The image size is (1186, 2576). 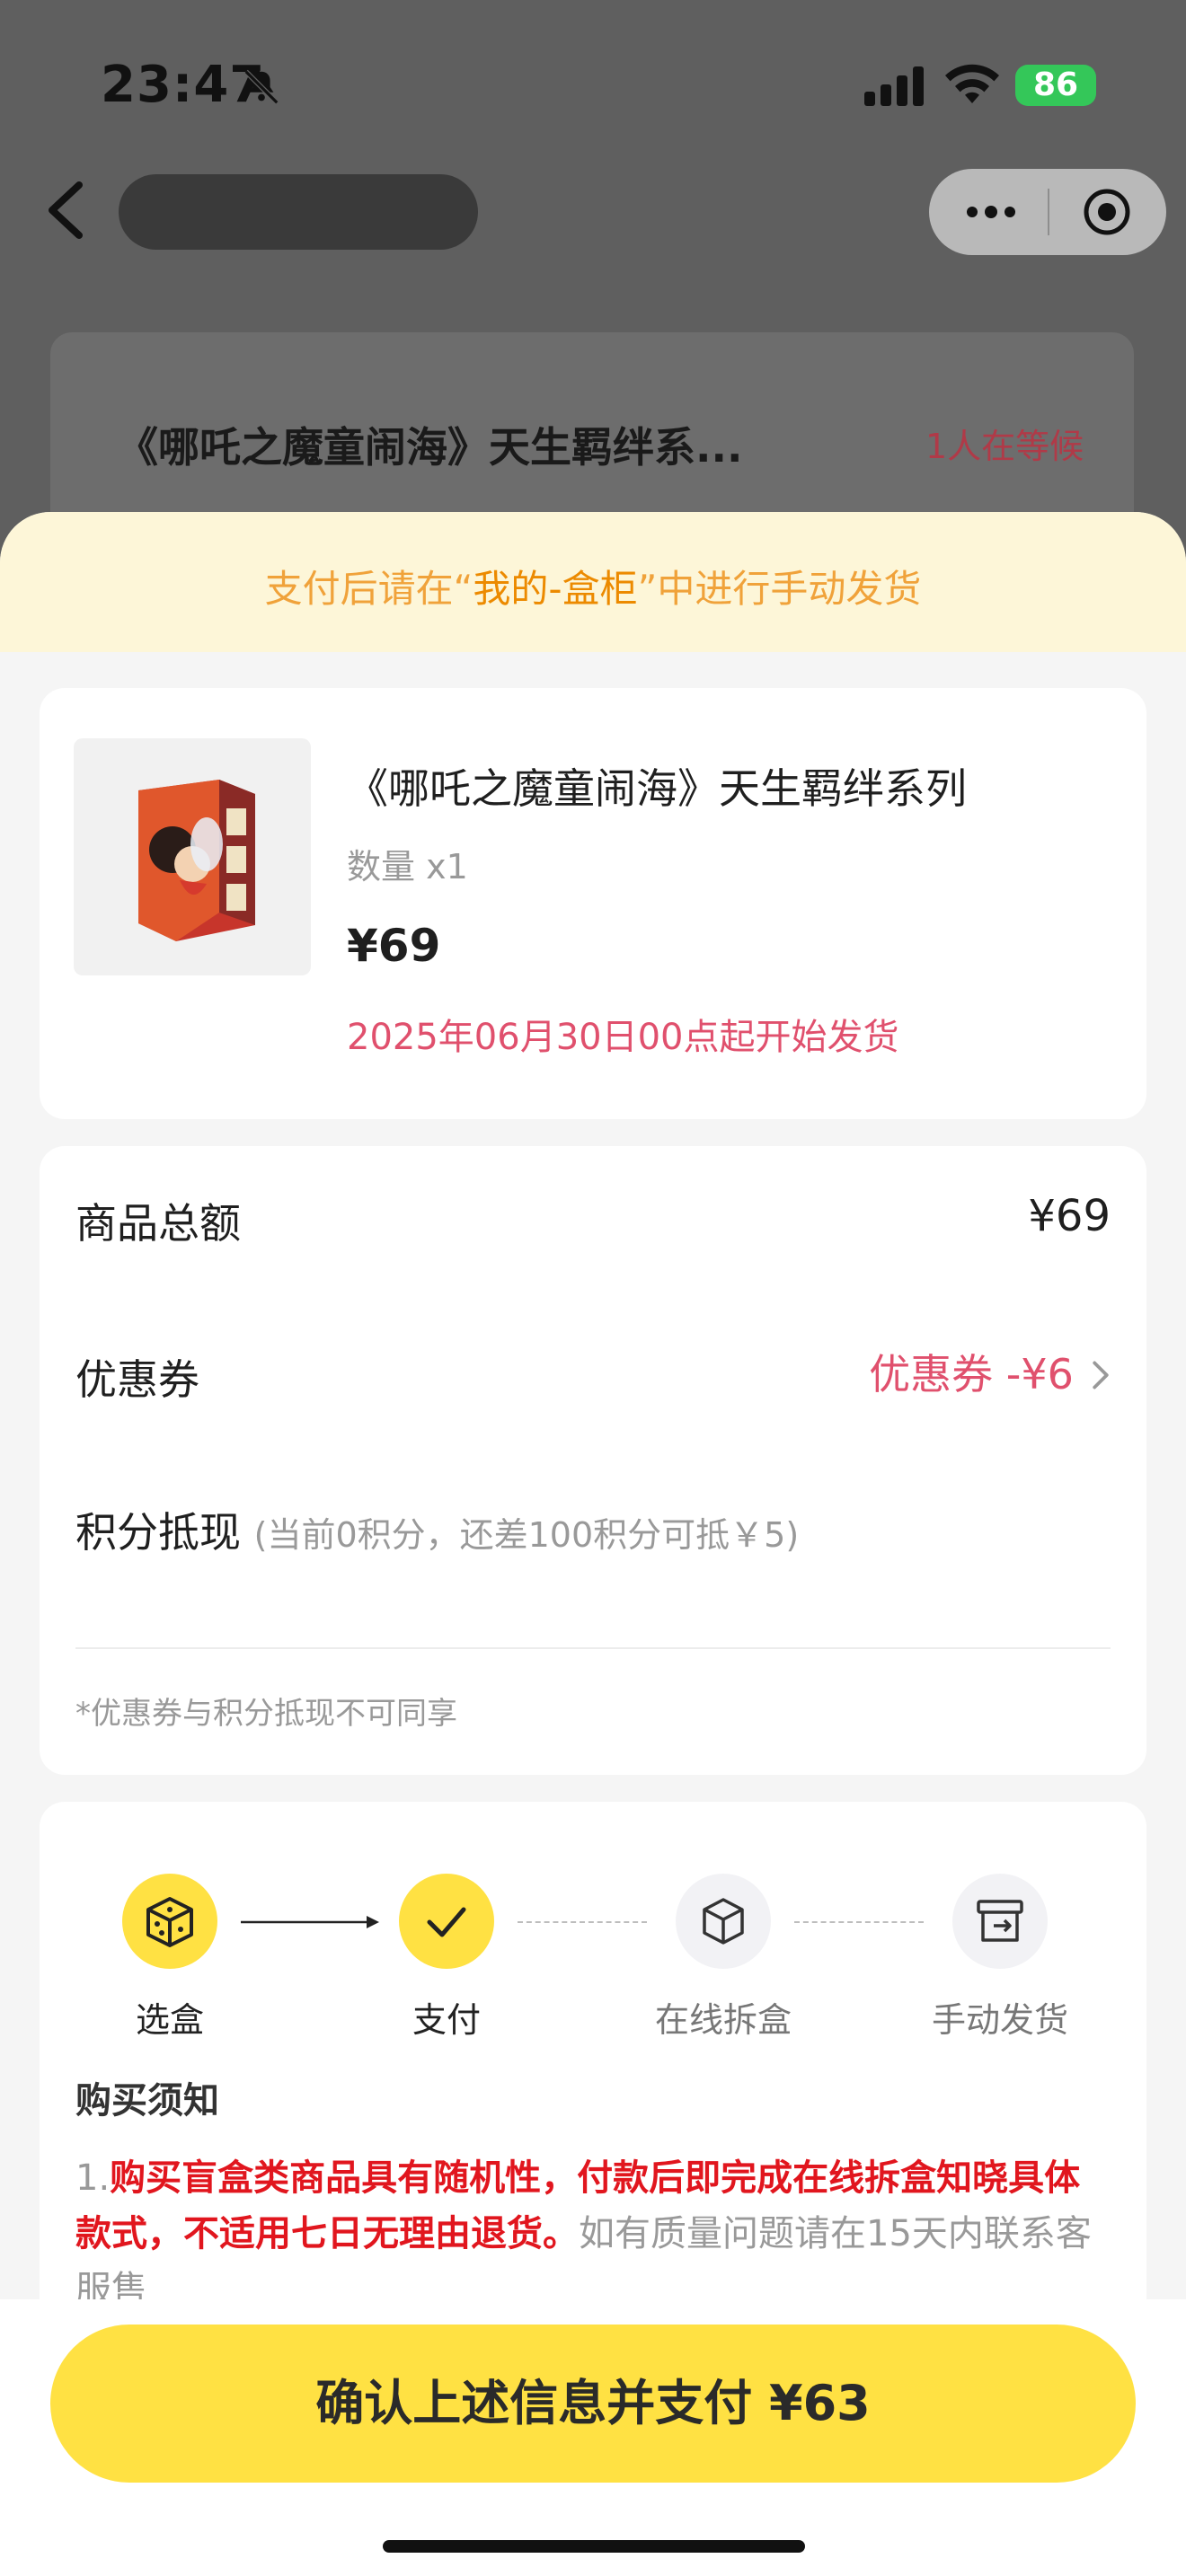 I want to click on wifi-icon, so click(x=972, y=83).